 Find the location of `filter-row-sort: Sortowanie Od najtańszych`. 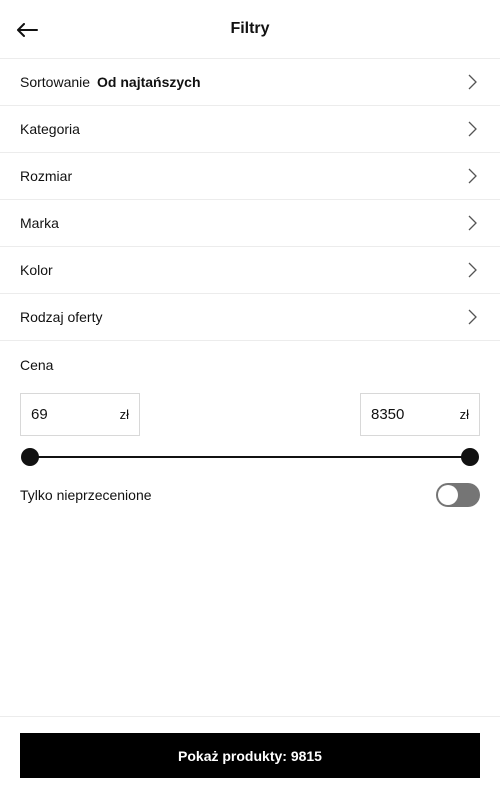

filter-row-sort: Sortowanie Od najtańszych is located at coordinates (250, 82).